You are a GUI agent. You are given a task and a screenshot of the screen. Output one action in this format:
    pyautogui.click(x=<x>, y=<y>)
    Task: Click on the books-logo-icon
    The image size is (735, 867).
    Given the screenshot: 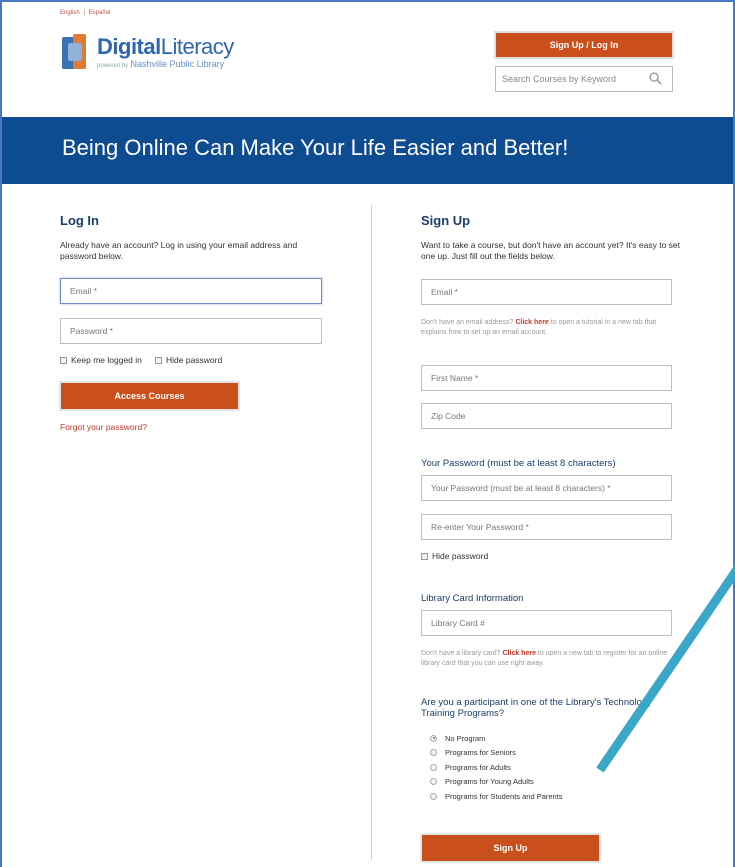 What is the action you would take?
    pyautogui.click(x=77, y=52)
    